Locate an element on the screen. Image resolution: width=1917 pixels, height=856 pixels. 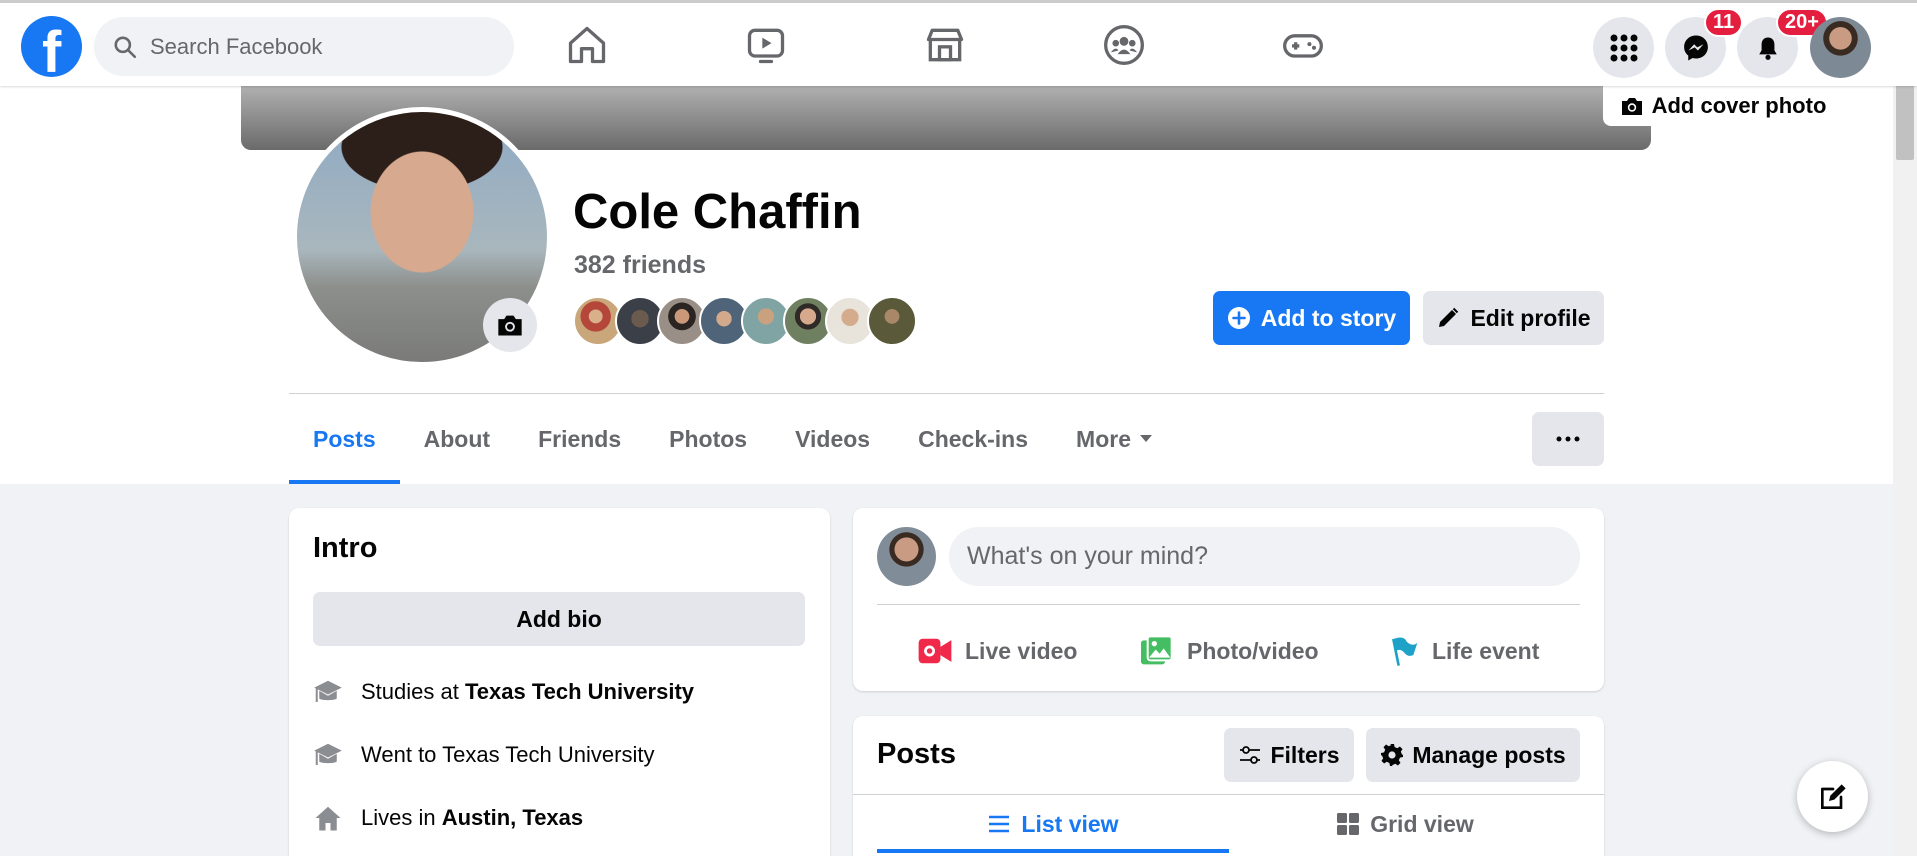
photo-video-label: Photo/video is located at coordinates (1253, 650).